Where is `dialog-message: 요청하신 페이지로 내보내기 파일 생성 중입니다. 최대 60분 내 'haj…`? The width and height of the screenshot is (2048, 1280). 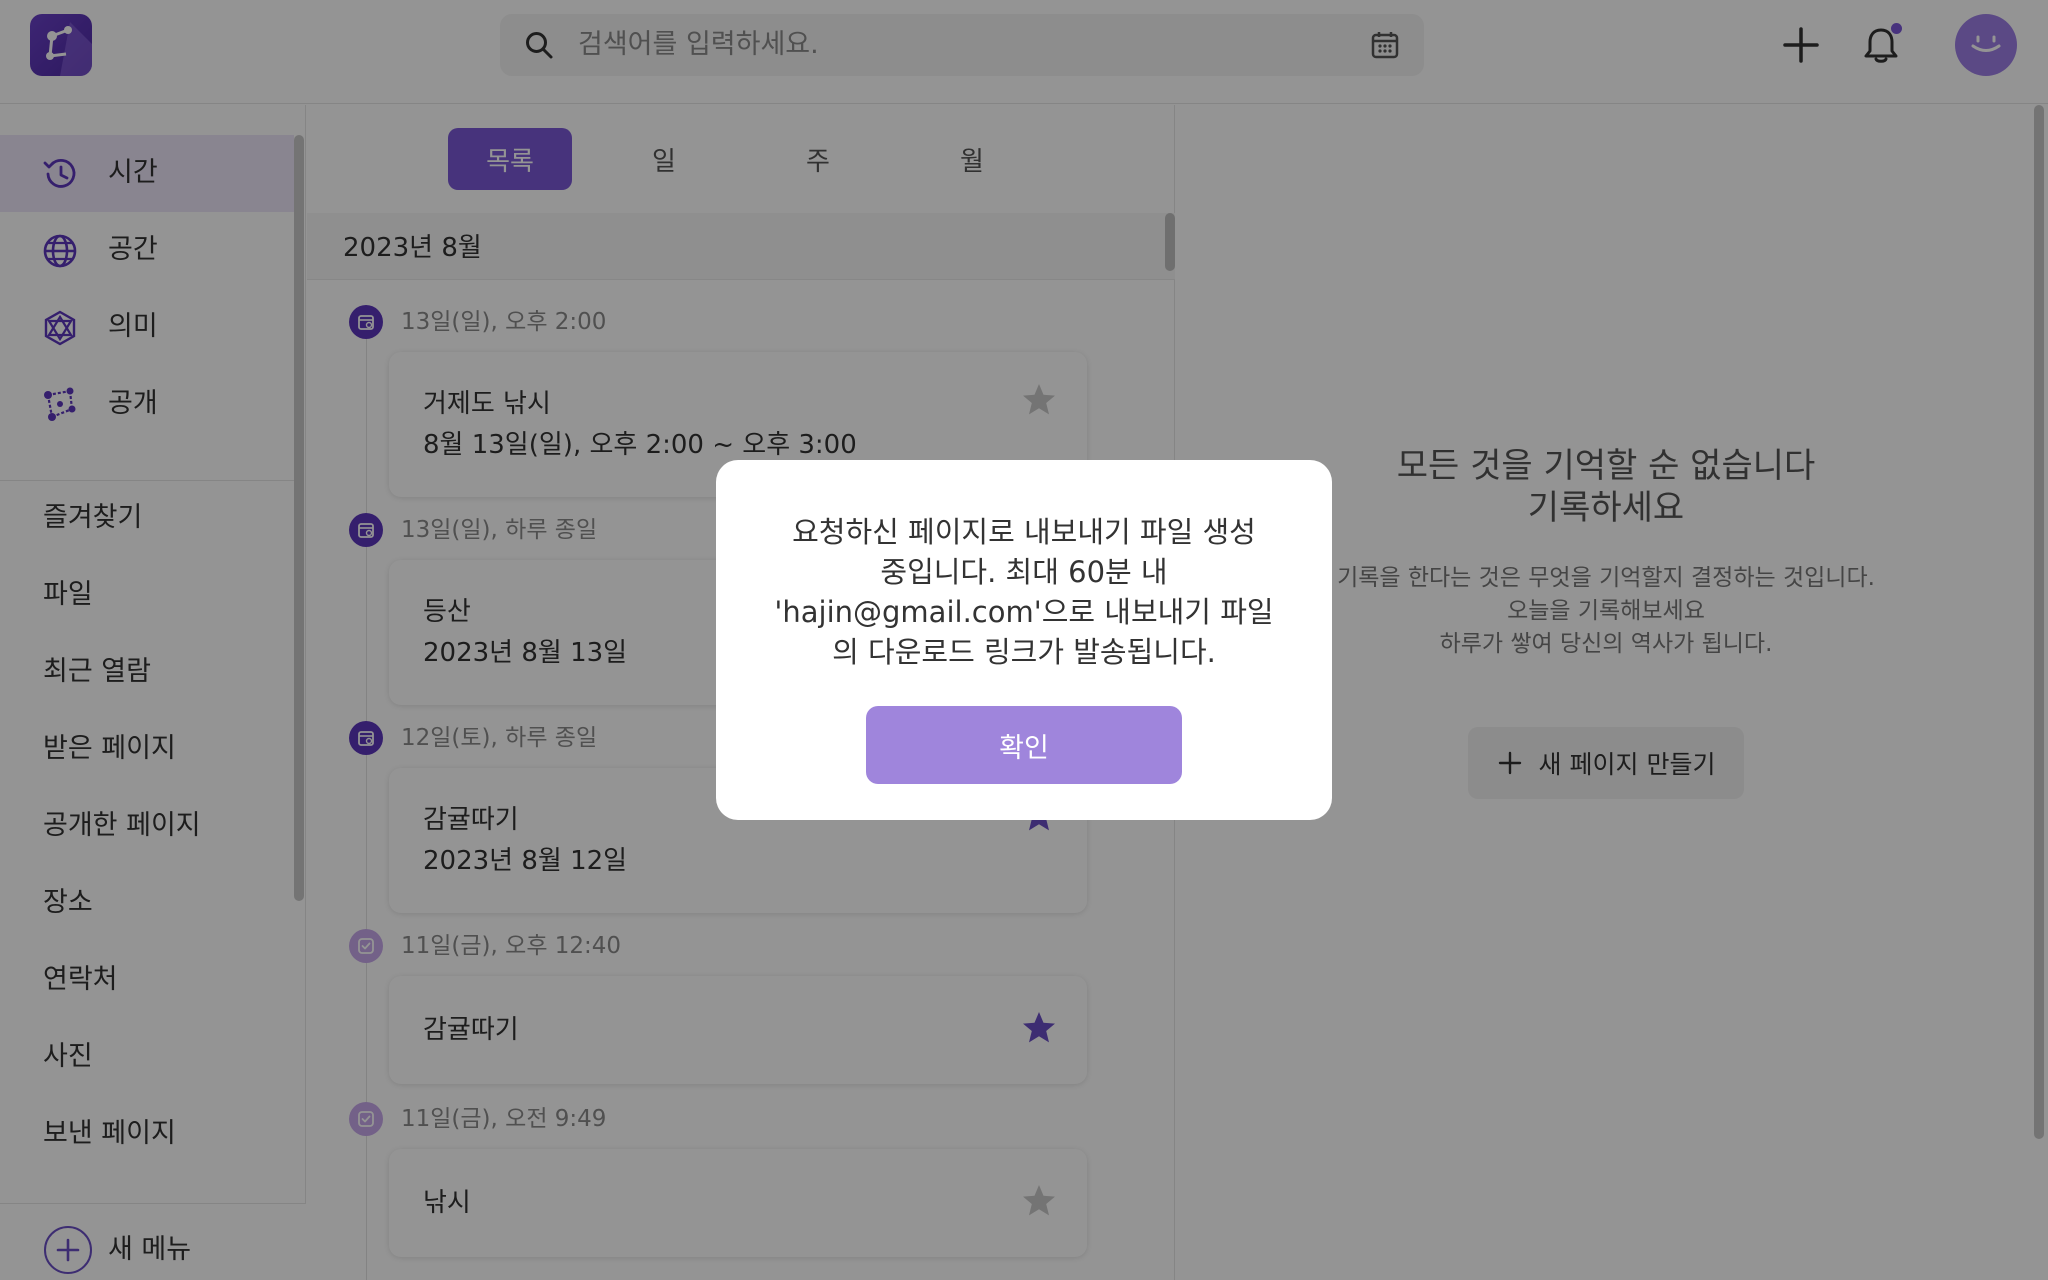 dialog-message: 요청하신 페이지로 내보내기 파일 생성 중입니다. 최대 60분 내 'haj… is located at coordinates (1024, 592).